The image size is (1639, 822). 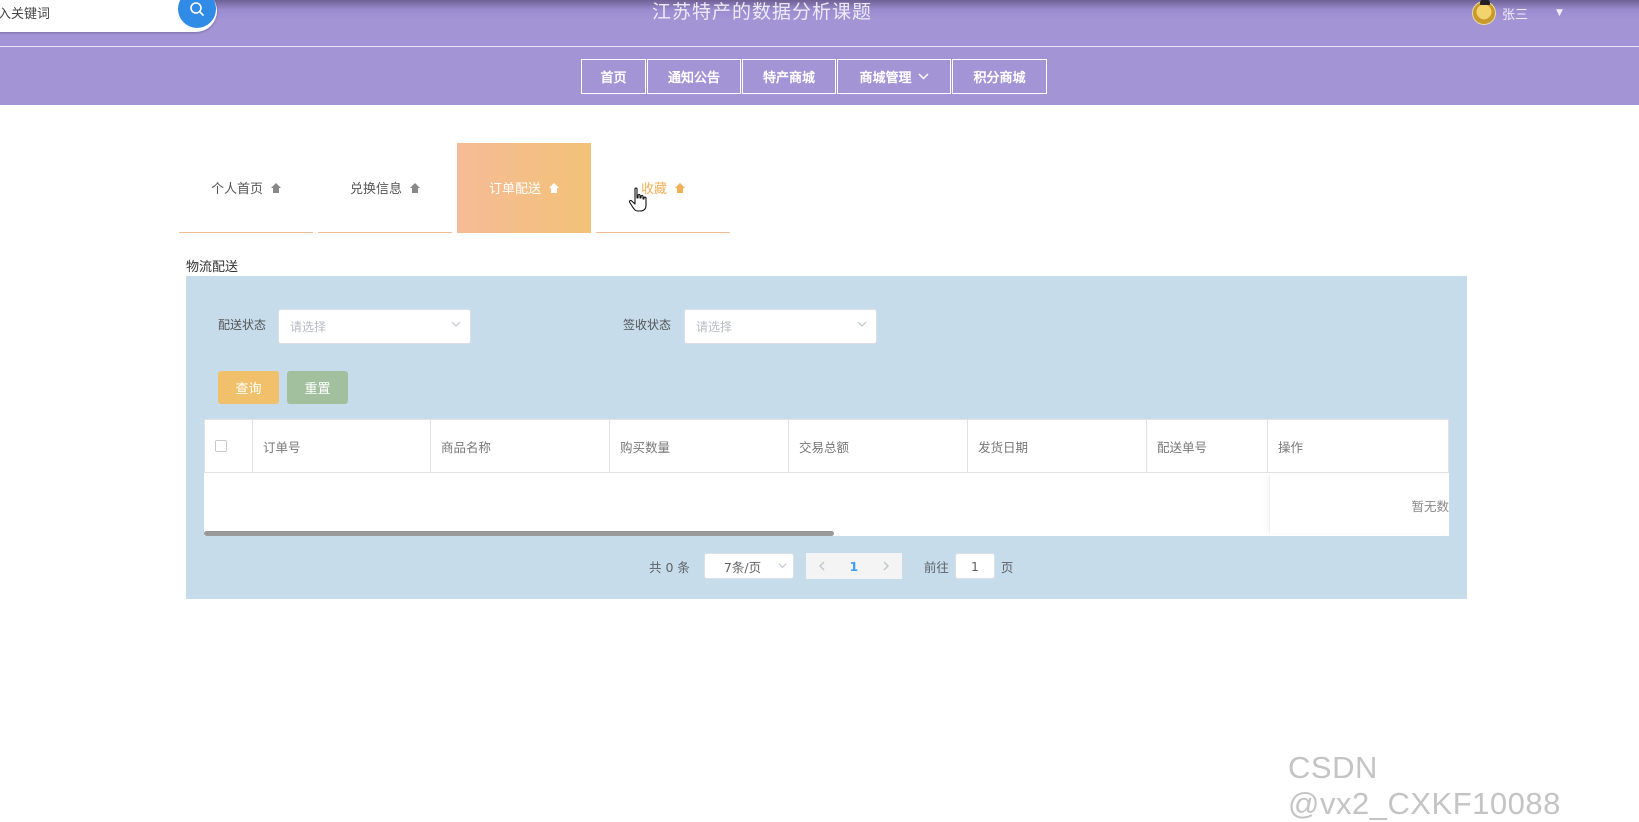 I want to click on prev-page-button, so click(x=821, y=566).